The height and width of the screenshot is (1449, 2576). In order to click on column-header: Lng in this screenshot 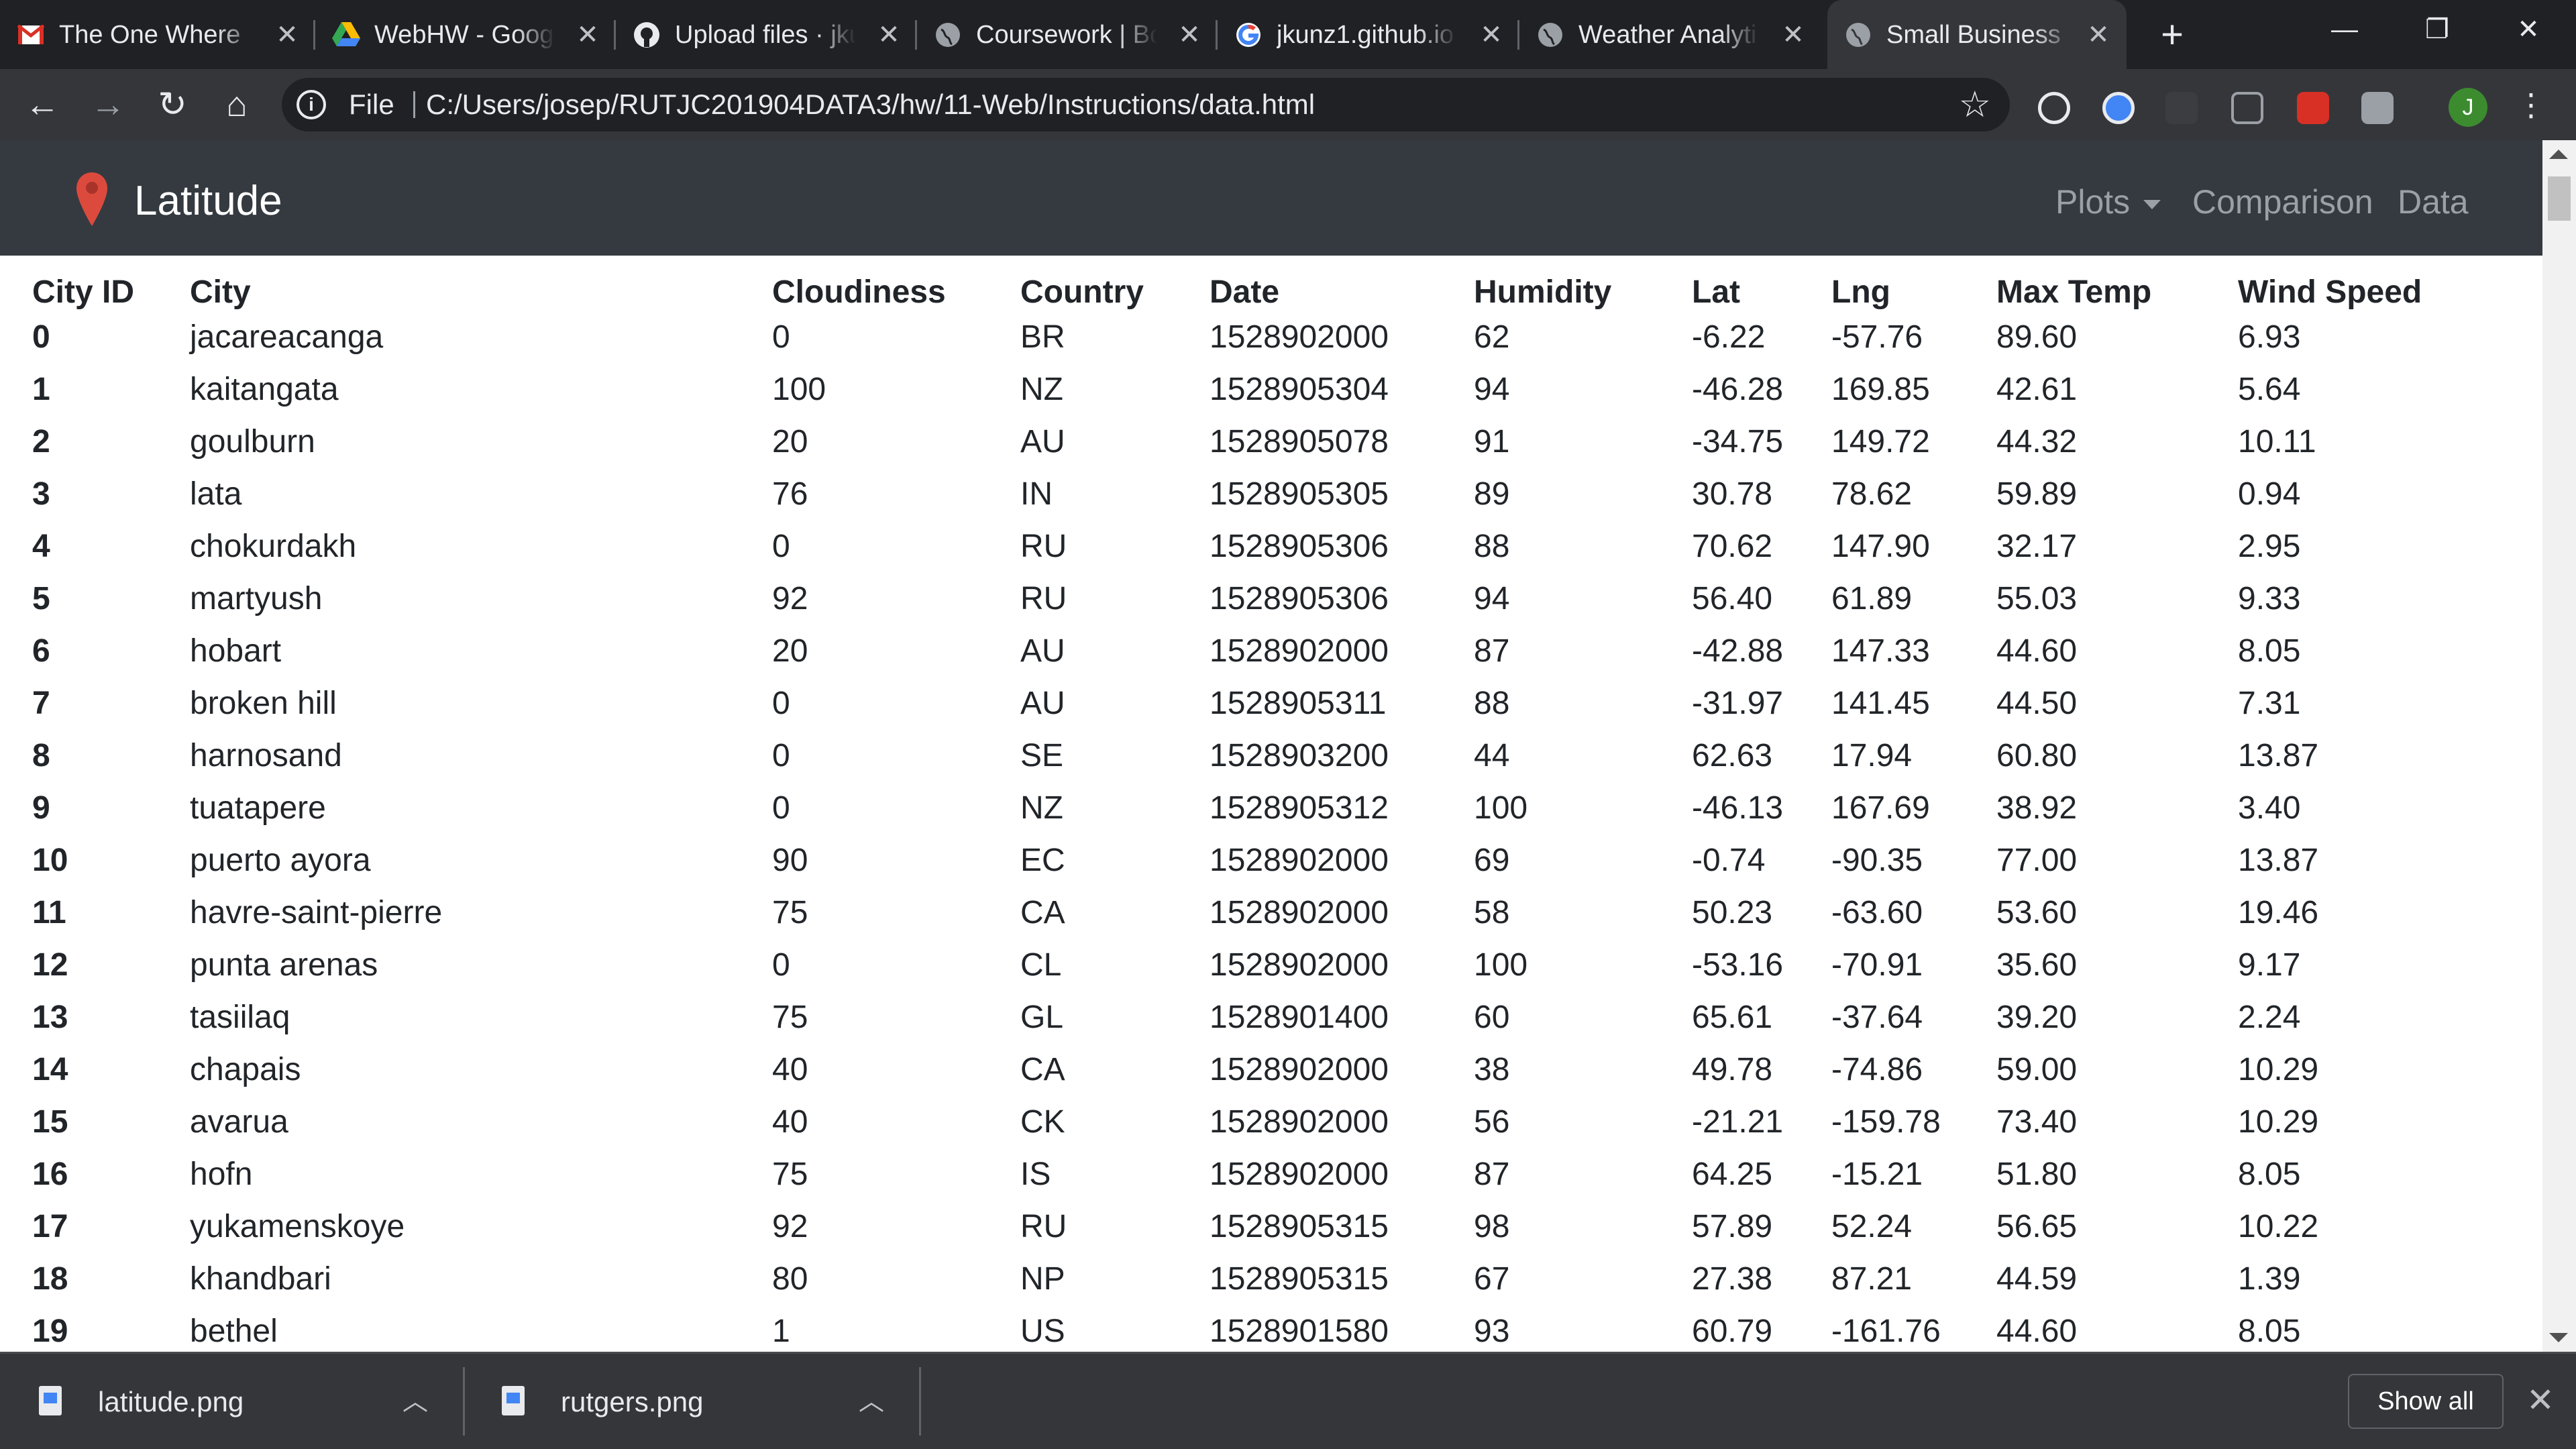, I will do `click(1860, 292)`.